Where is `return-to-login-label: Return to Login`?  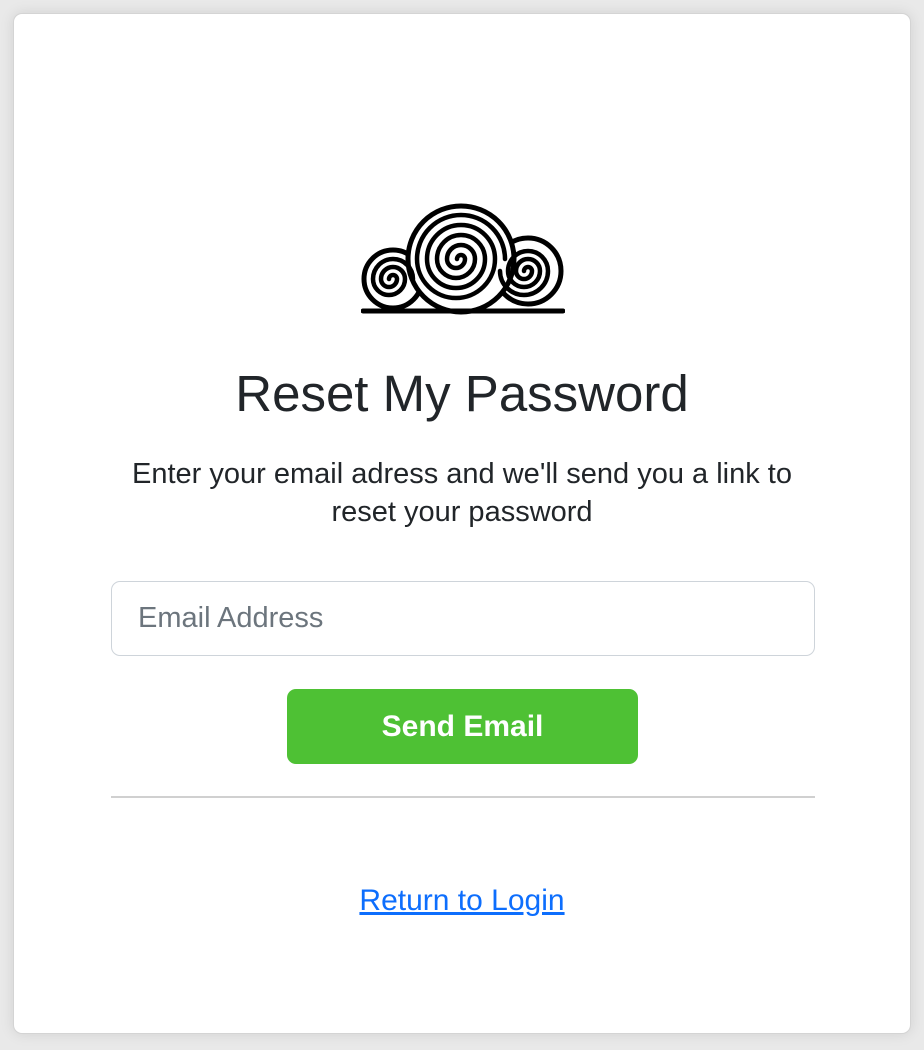
return-to-login-label: Return to Login is located at coordinates (461, 900).